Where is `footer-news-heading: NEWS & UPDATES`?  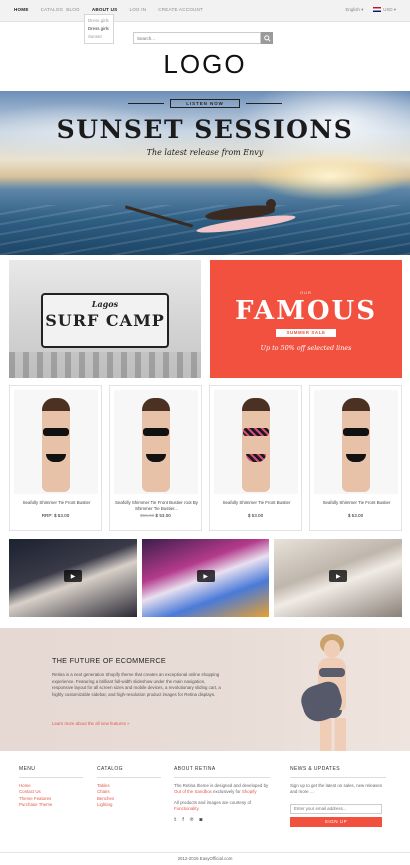 footer-news-heading: NEWS & UPDATES is located at coordinates (315, 769).